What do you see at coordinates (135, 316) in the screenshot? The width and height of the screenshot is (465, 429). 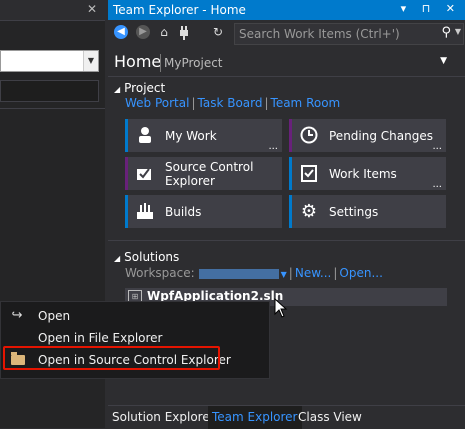 I see `menu-item-open: ↪ Open` at bounding box center [135, 316].